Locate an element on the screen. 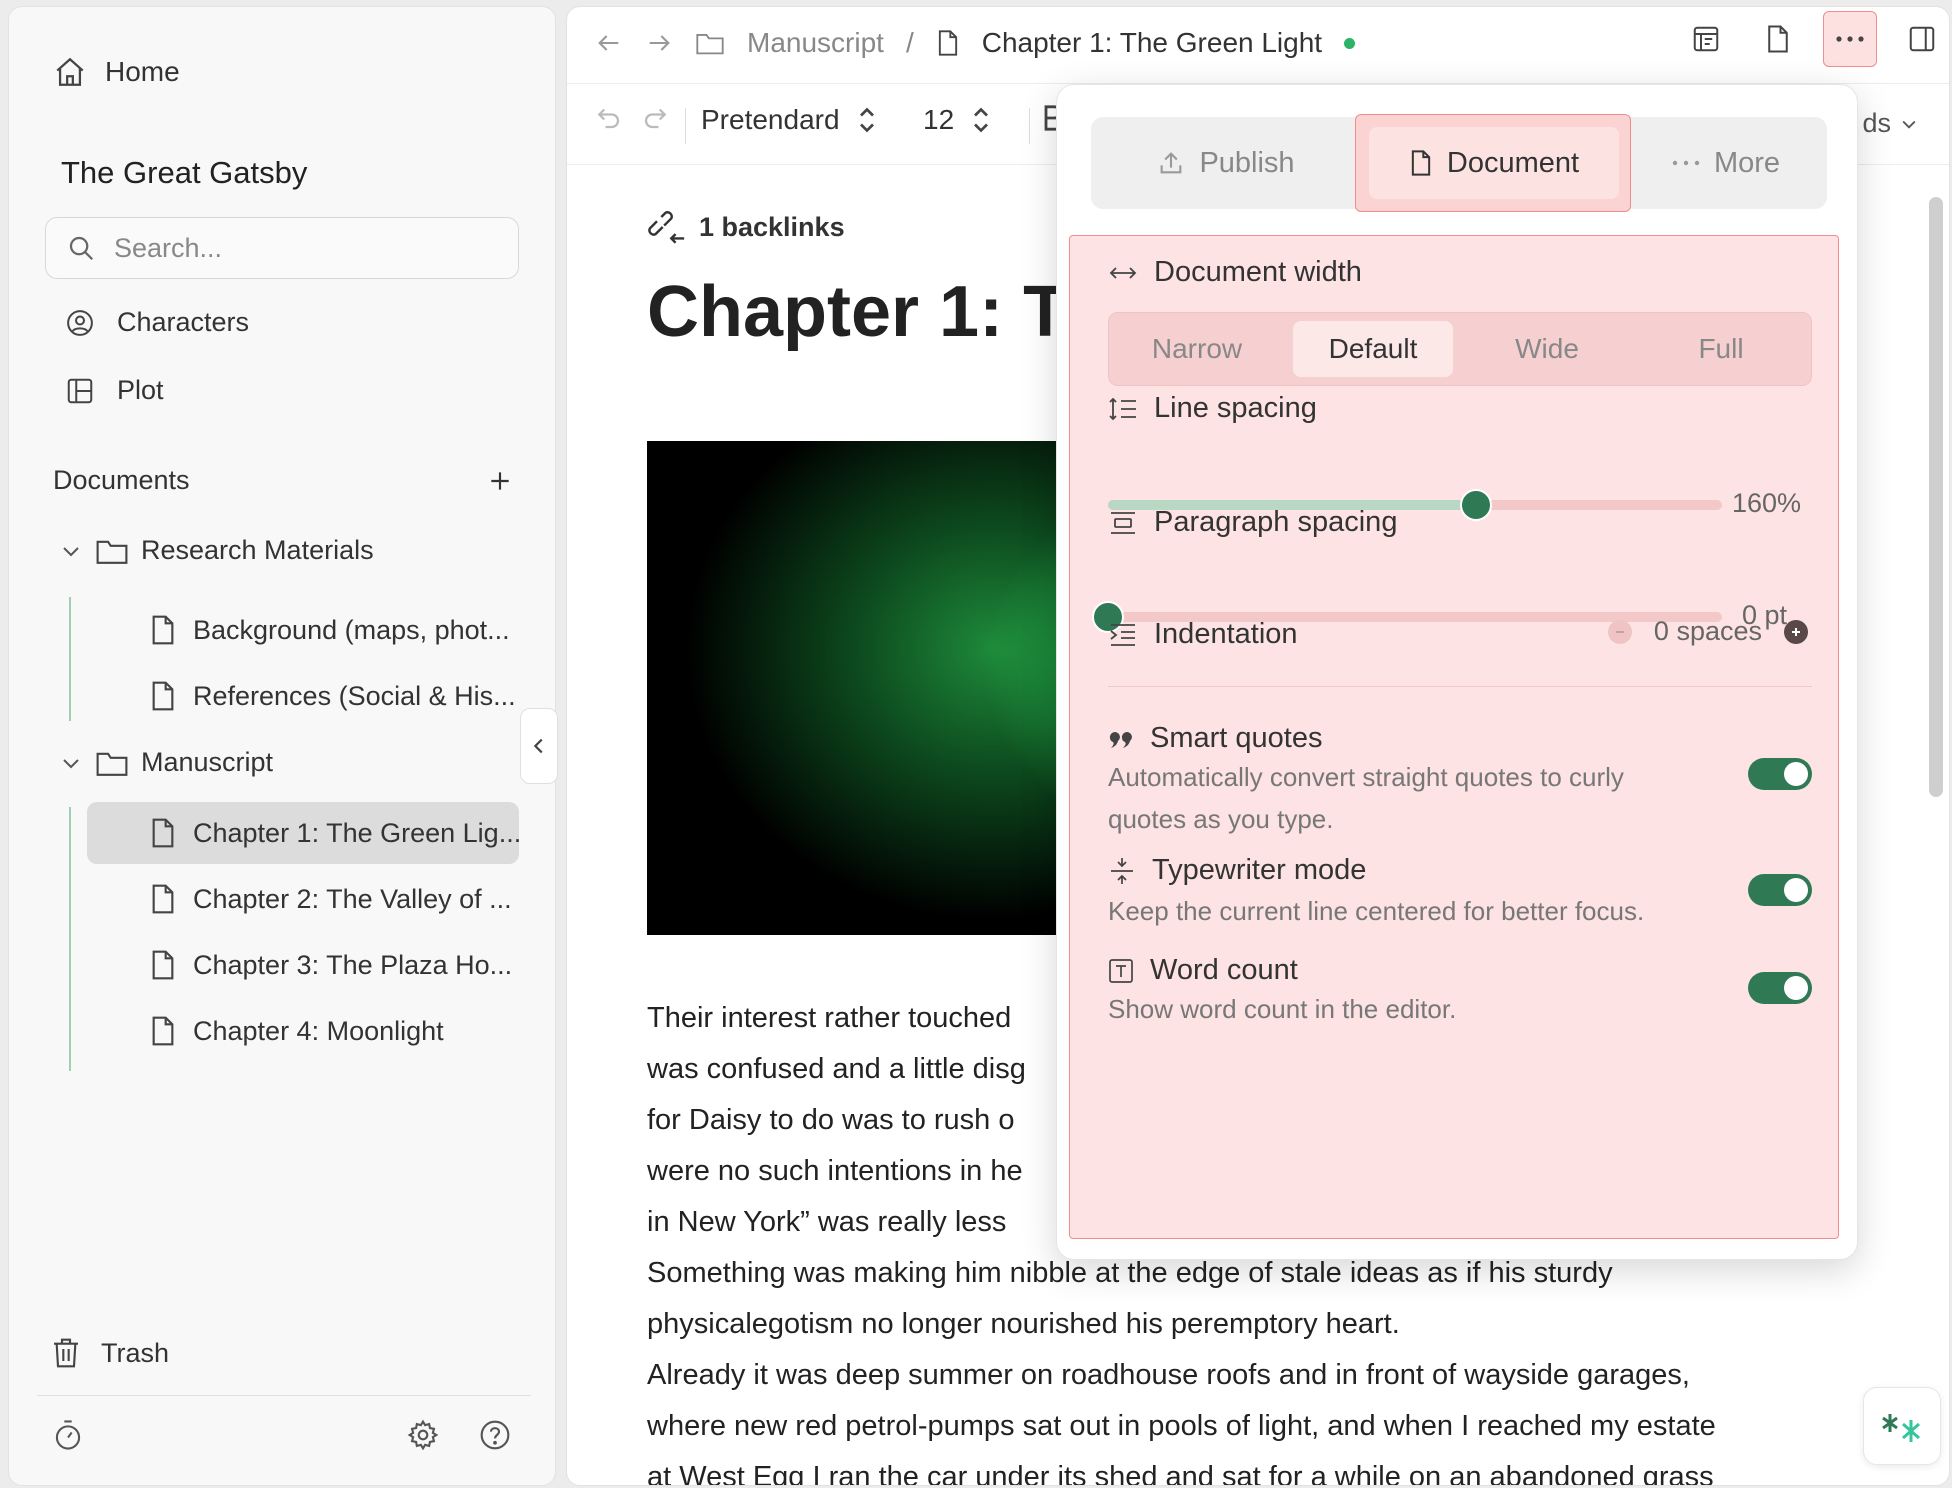 Image resolution: width=1952 pixels, height=1488 pixels. width-option-narrow: Narrow is located at coordinates (1197, 349).